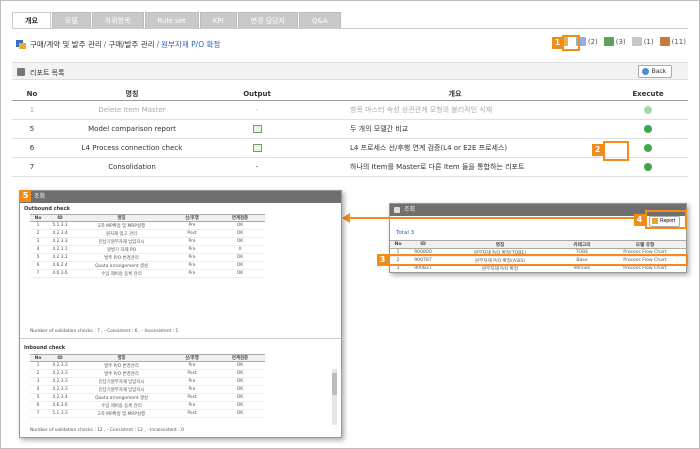 The width and height of the screenshot is (700, 449). Describe the element at coordinates (131, 44) in the screenshot. I see `breadcrumb-item: 구매/발주 관리` at that location.